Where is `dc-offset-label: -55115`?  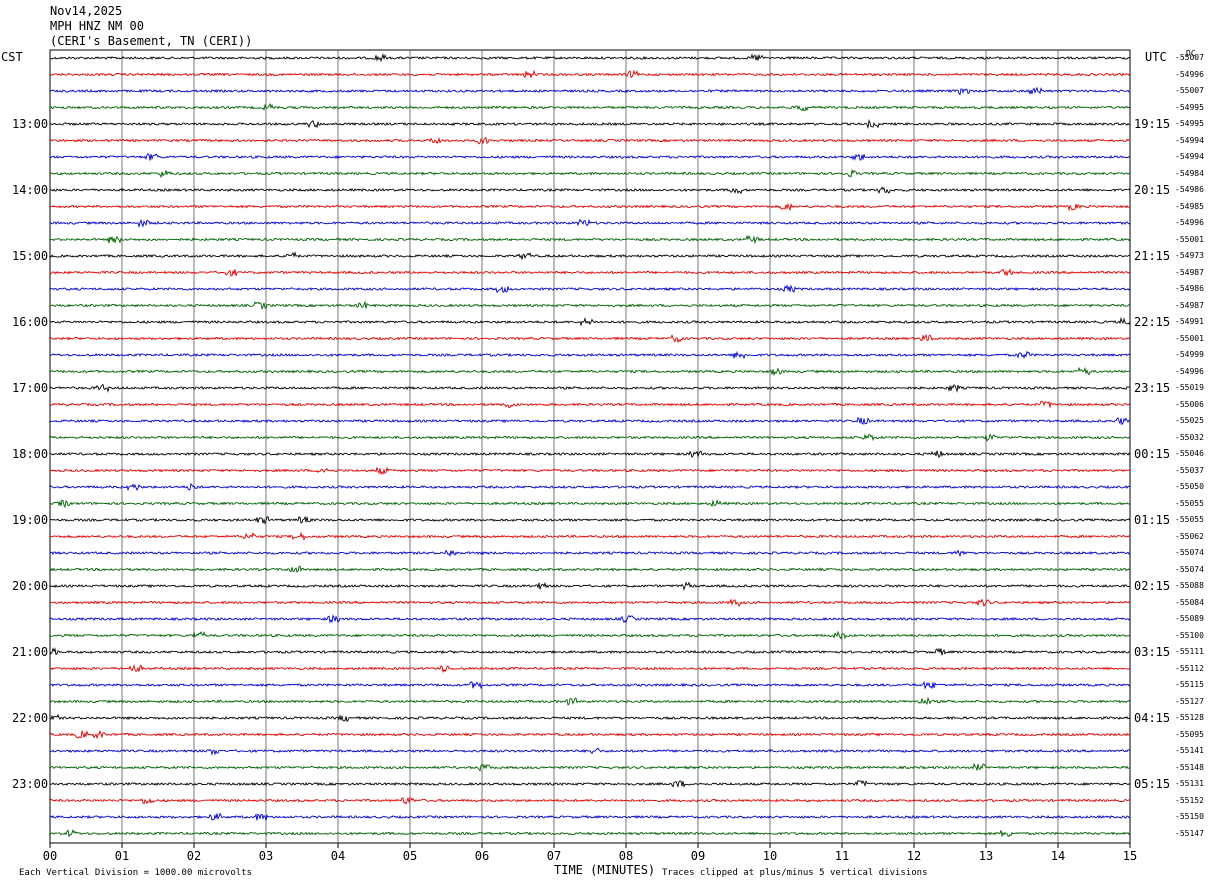
dc-offset-label: -55115 is located at coordinates (1189, 684).